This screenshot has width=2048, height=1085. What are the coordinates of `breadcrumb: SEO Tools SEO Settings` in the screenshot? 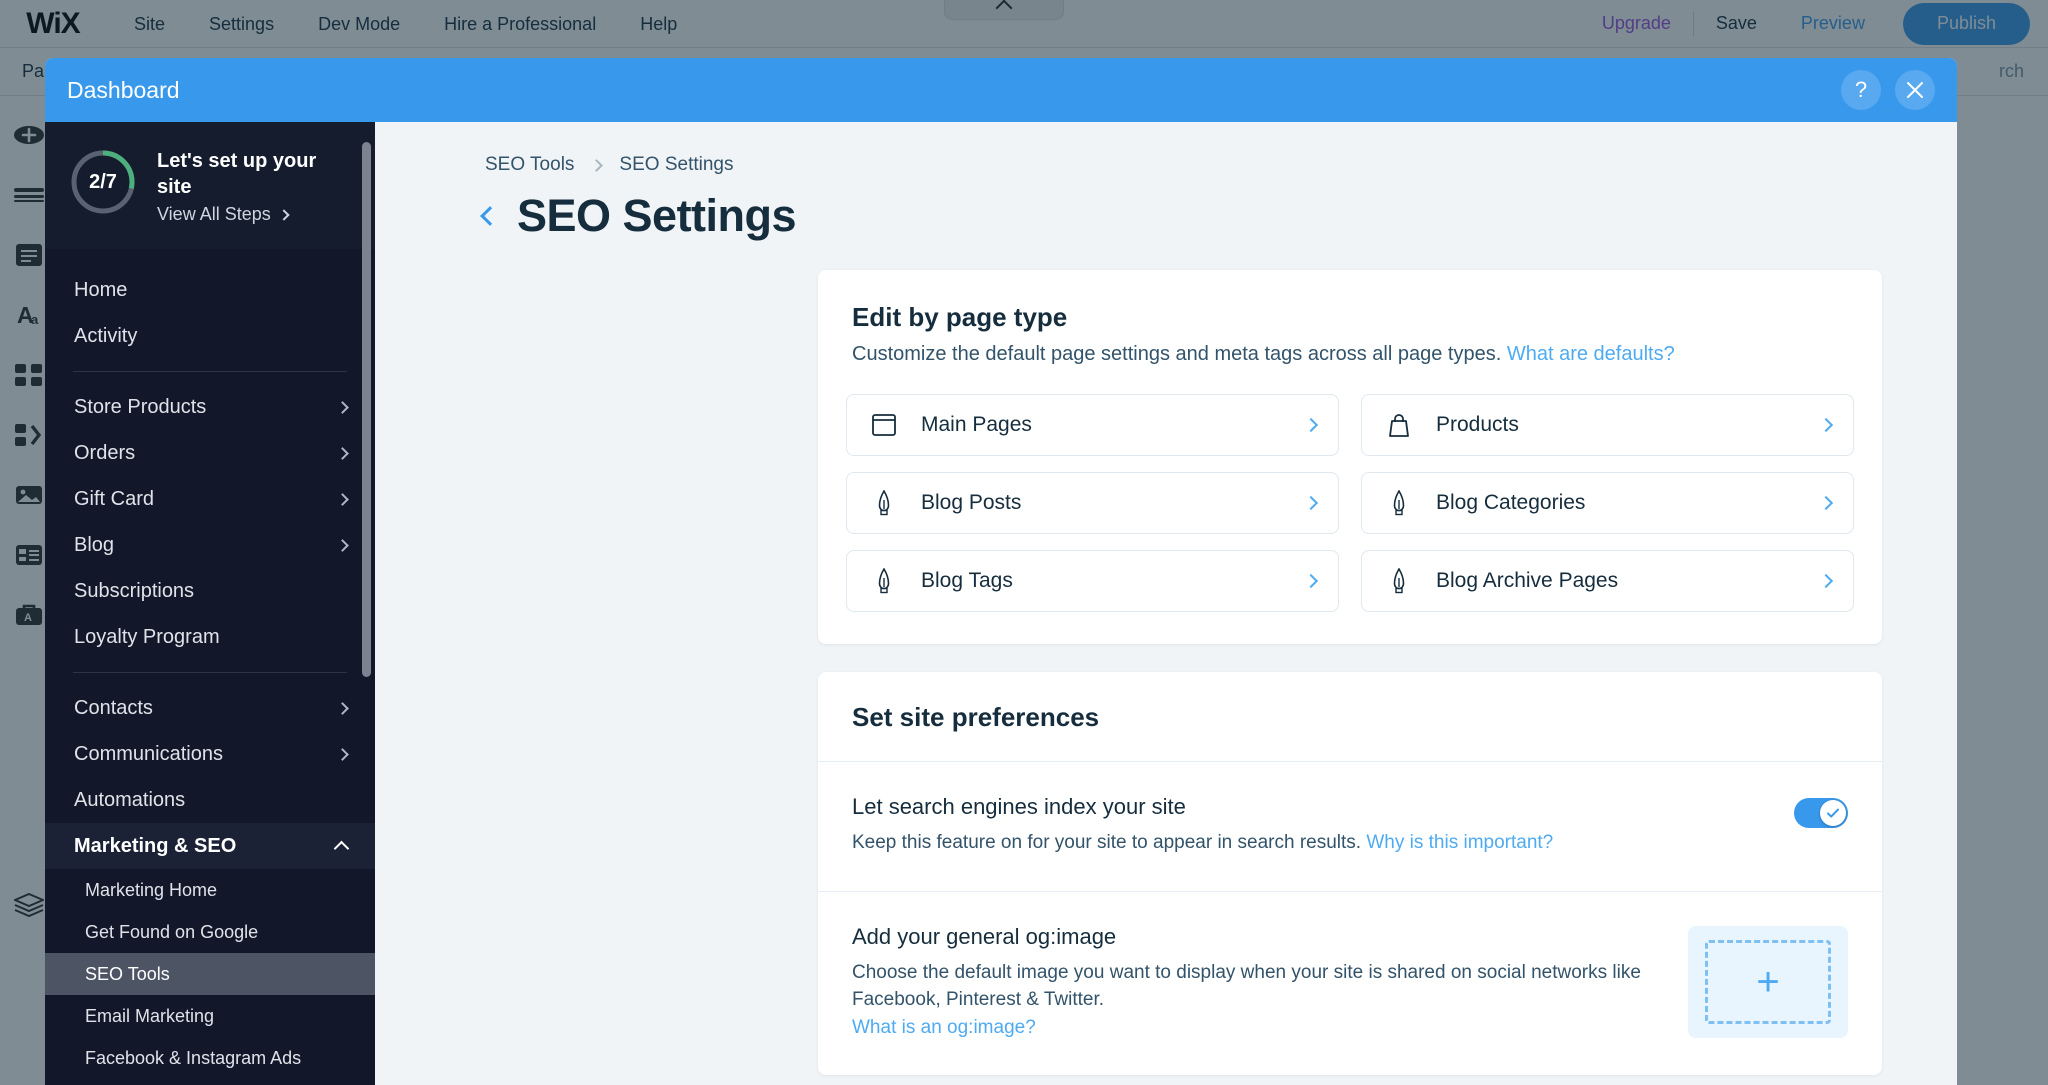 It's located at (1166, 149).